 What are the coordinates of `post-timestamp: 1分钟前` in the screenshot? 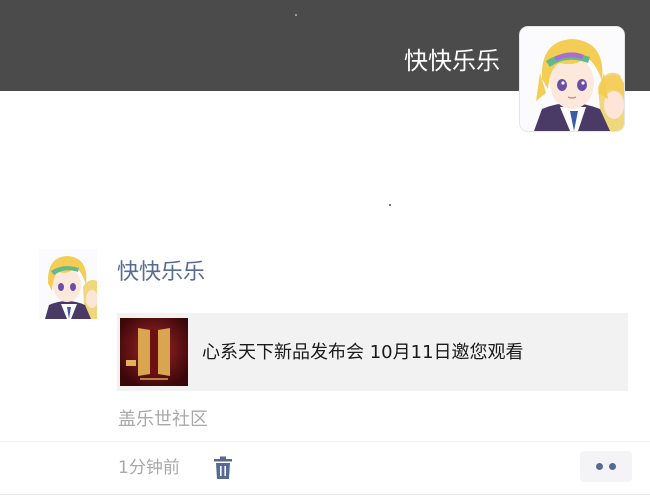 It's located at (149, 468).